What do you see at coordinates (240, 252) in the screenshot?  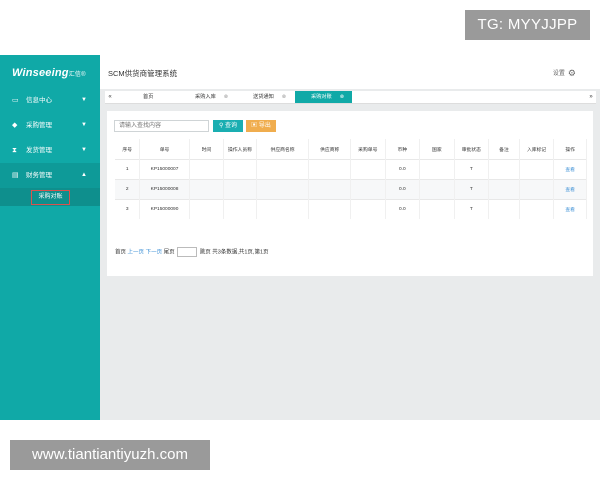 I see `pager-summary: 共3条数据,共1页,第1页` at bounding box center [240, 252].